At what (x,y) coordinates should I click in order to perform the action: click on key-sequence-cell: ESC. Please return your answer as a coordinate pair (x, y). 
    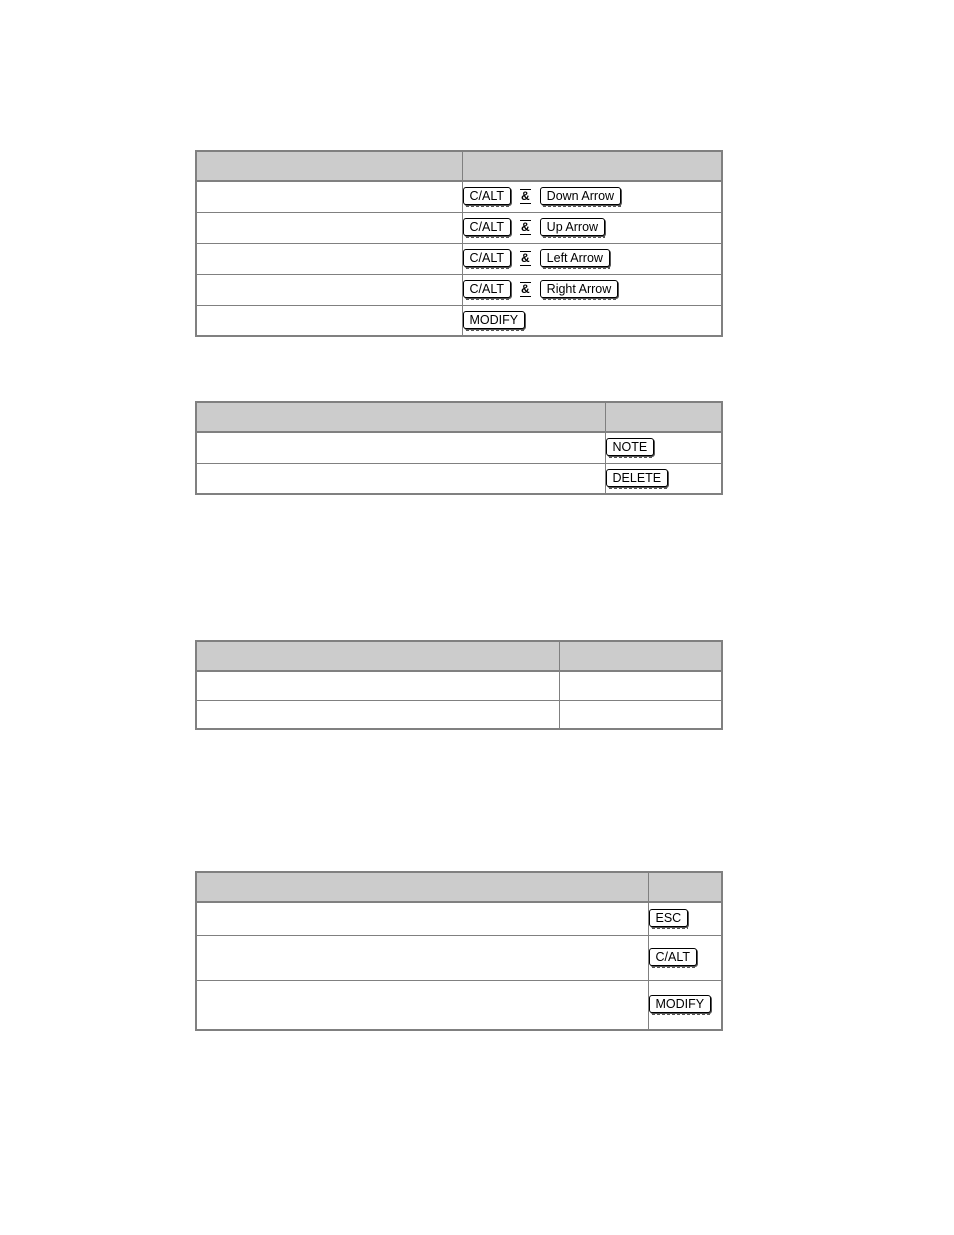
    Looking at the image, I should click on (685, 918).